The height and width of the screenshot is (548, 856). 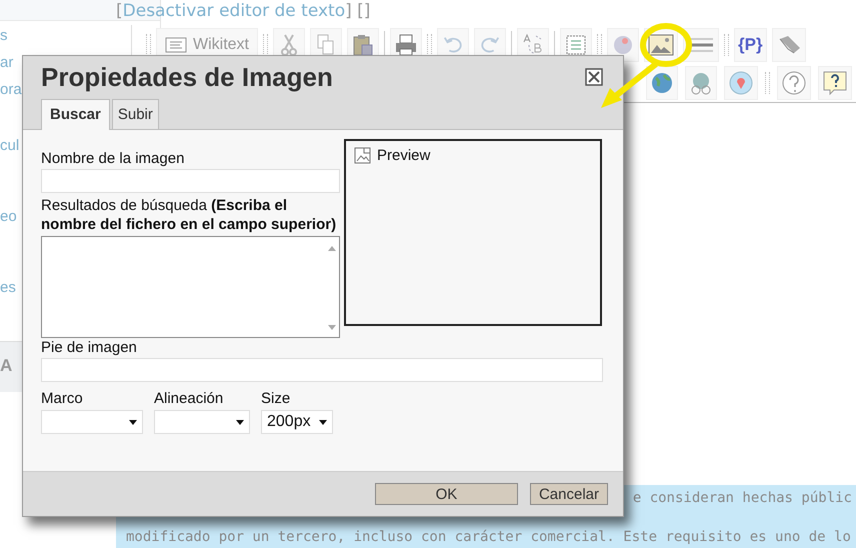 What do you see at coordinates (11, 89) in the screenshot?
I see `sidebar-link: ora` at bounding box center [11, 89].